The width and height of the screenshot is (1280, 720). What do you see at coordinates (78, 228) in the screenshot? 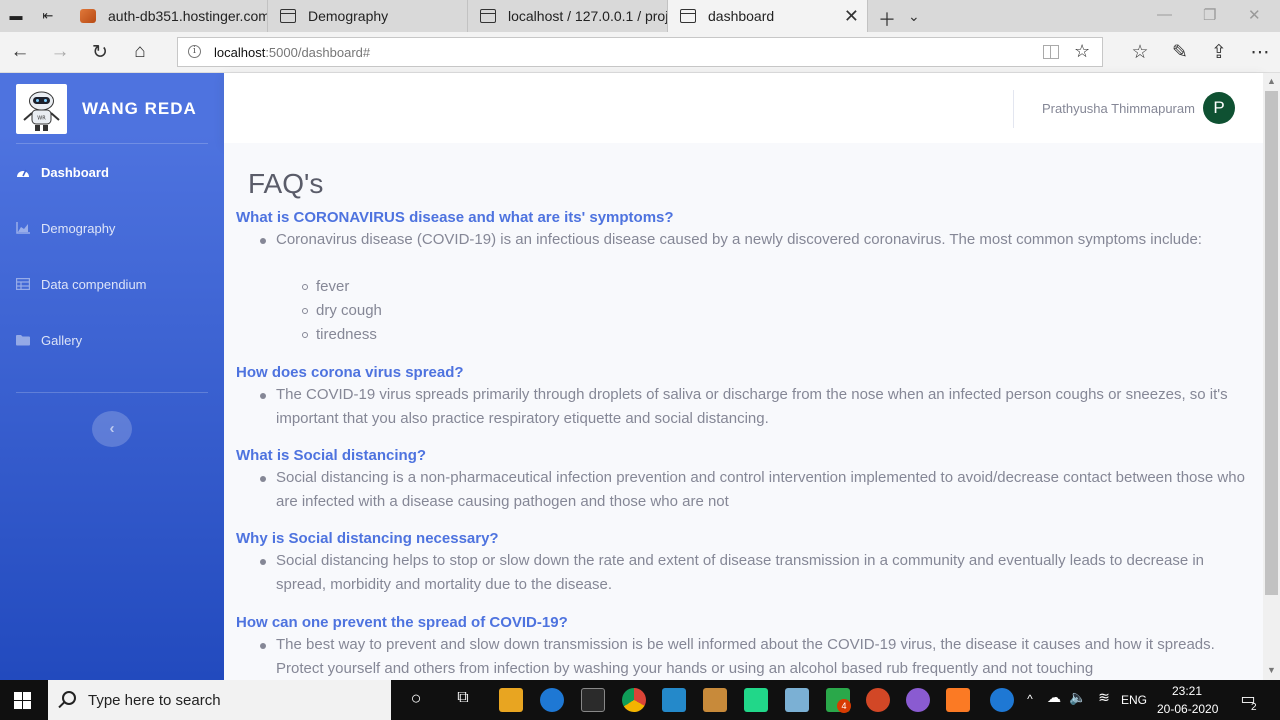
I see `sidebar-item-label: Demography` at bounding box center [78, 228].